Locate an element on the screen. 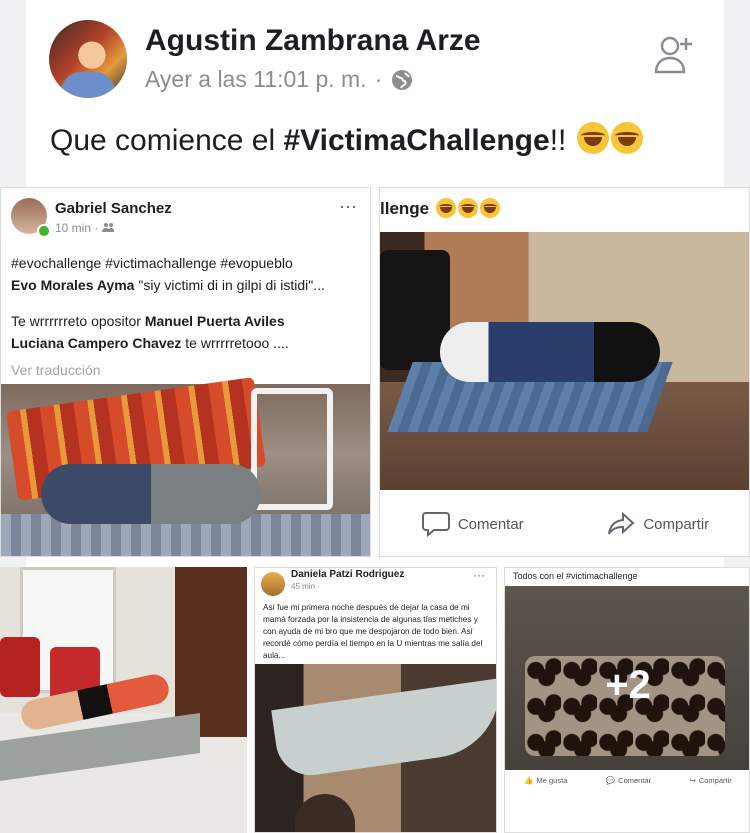 The height and width of the screenshot is (833, 750). post-time: Ayer a las 11:01 p. m. is located at coordinates (256, 79).